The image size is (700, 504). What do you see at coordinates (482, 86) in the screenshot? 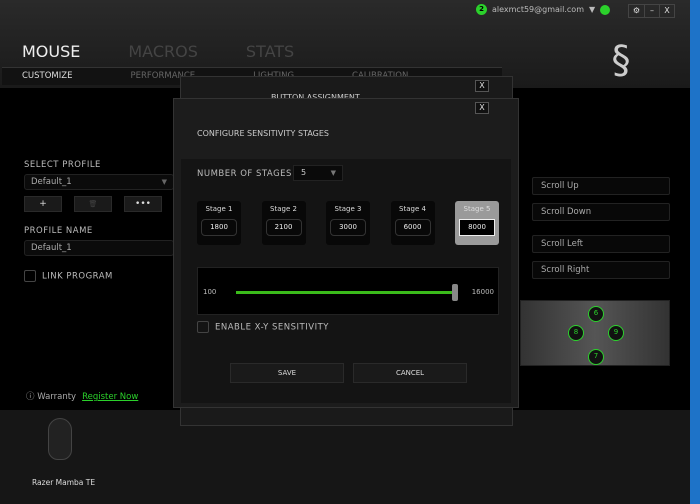
I see `button-assignment-close: X` at bounding box center [482, 86].